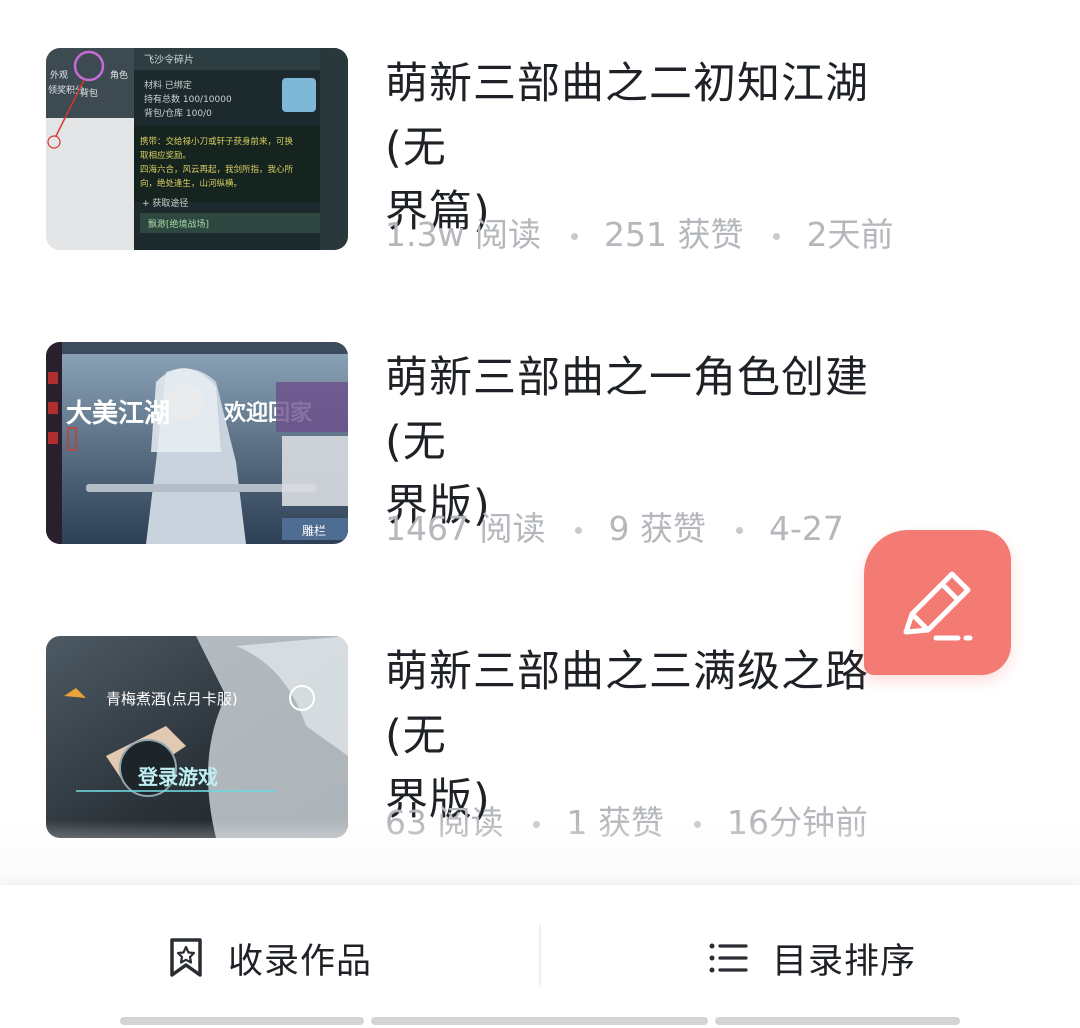  I want to click on thumb-text: 大美江湖, so click(118, 413).